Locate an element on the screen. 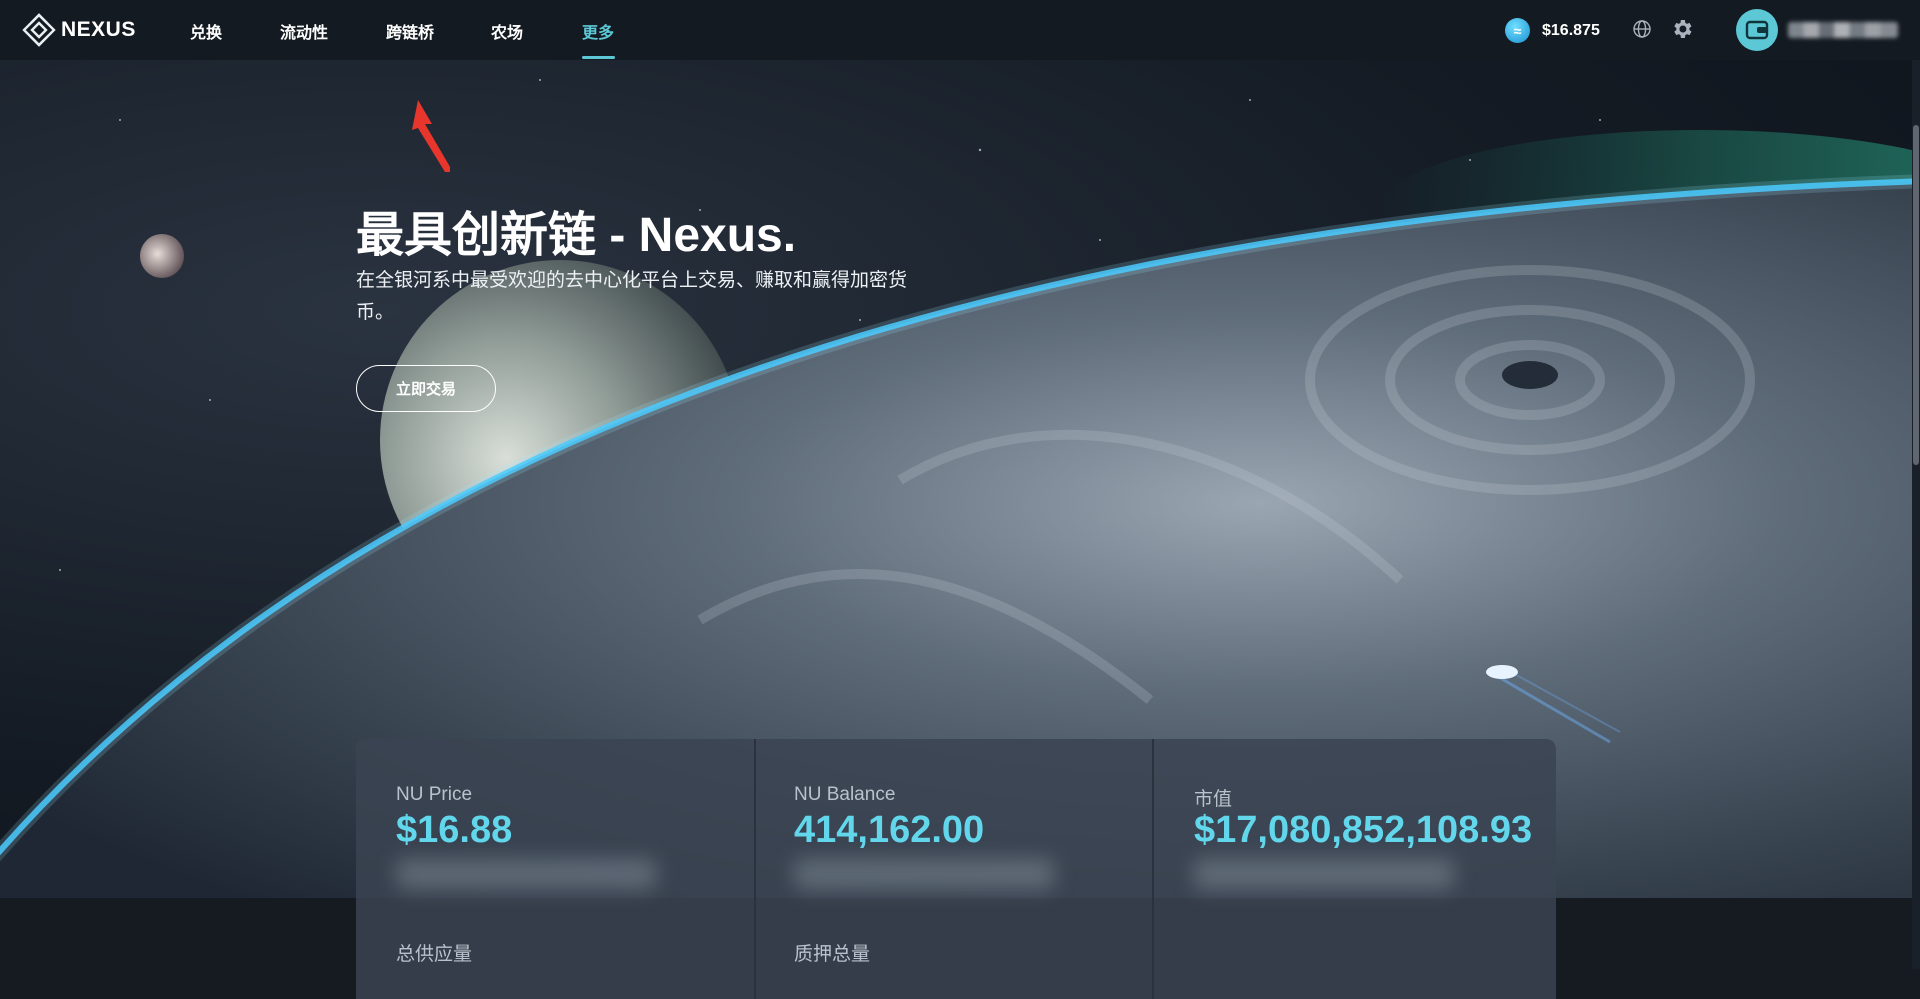 This screenshot has width=1920, height=999. trade-now-button: 立即交易 is located at coordinates (426, 388).